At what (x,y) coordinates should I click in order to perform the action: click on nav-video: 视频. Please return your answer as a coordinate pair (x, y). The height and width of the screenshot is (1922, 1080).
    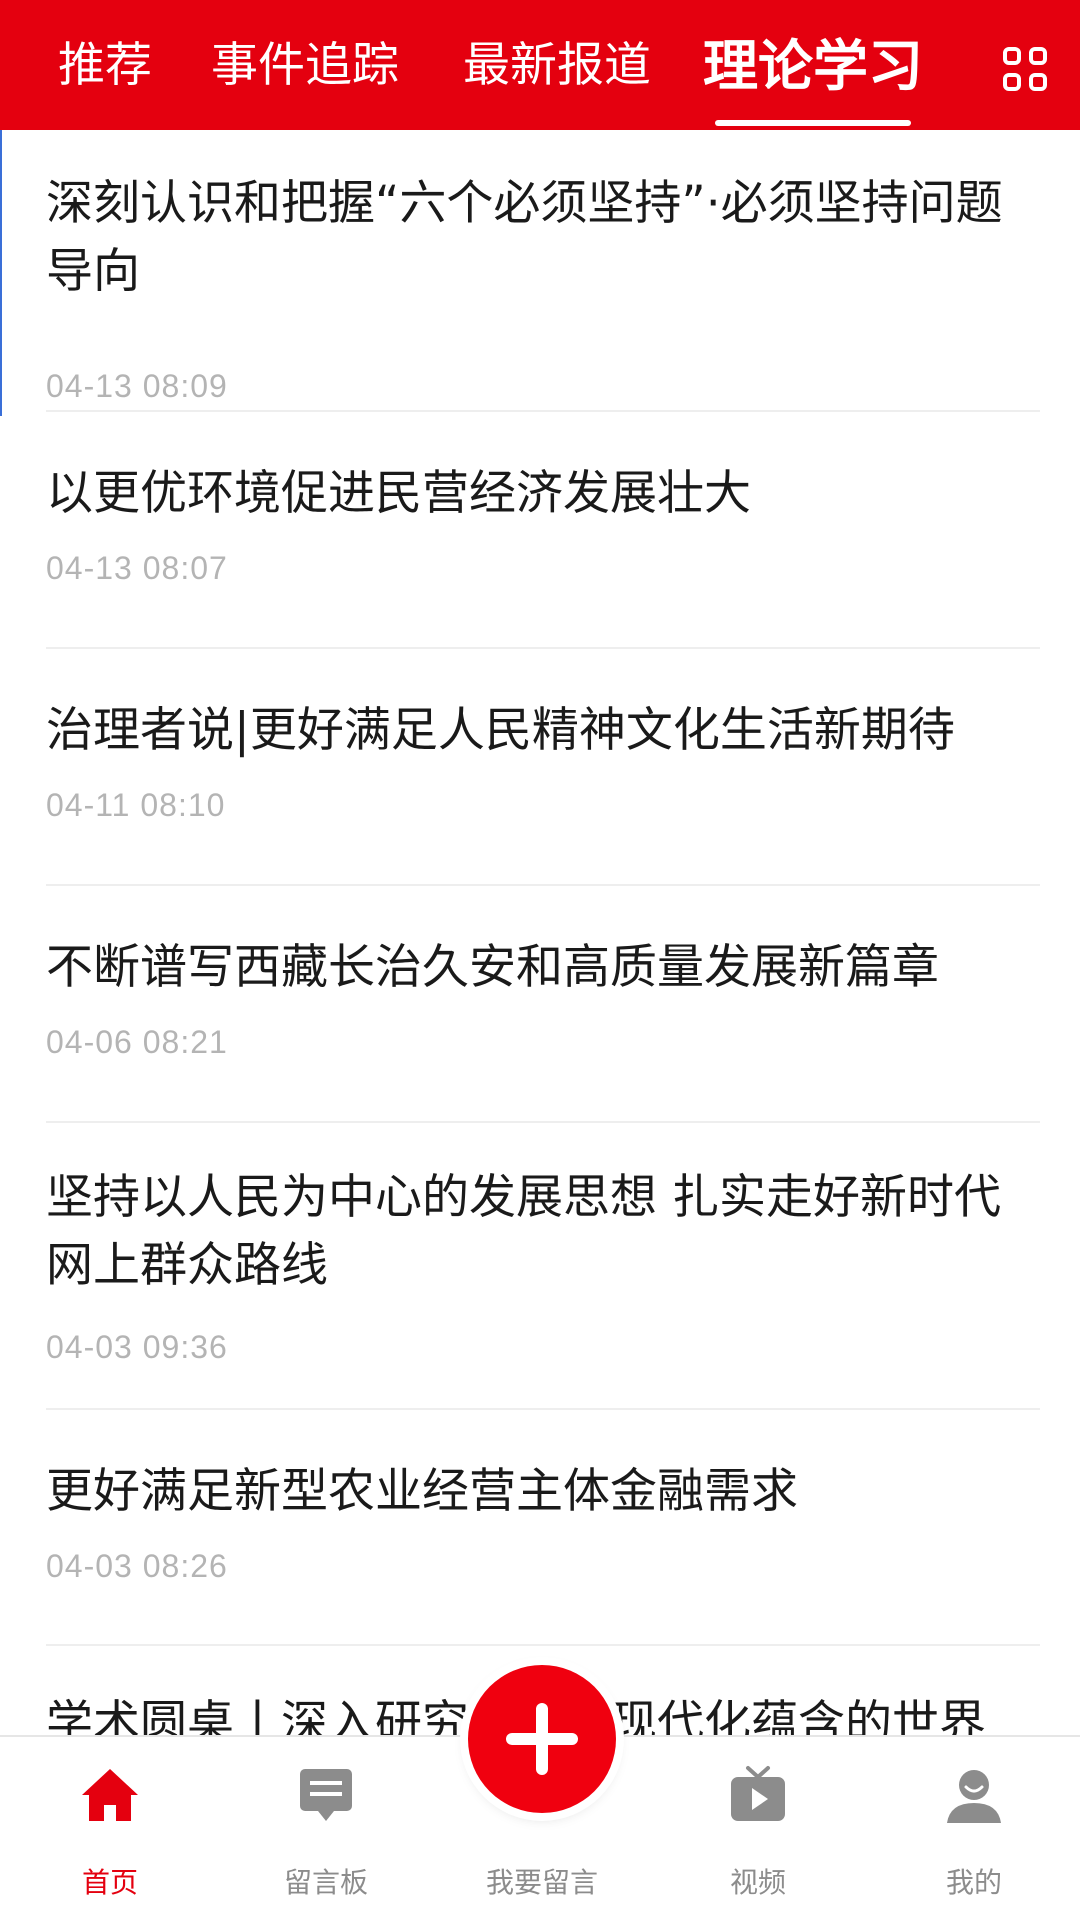
    Looking at the image, I should click on (758, 1829).